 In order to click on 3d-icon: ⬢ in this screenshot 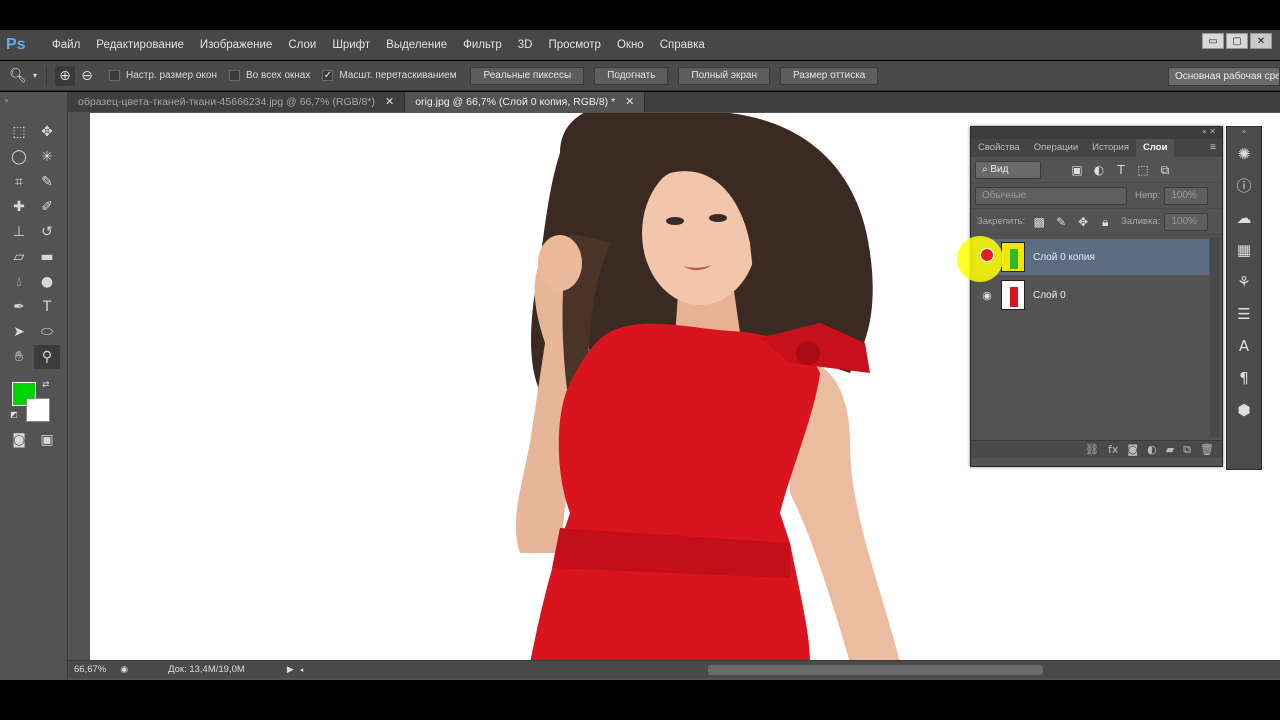, I will do `click(1244, 410)`.